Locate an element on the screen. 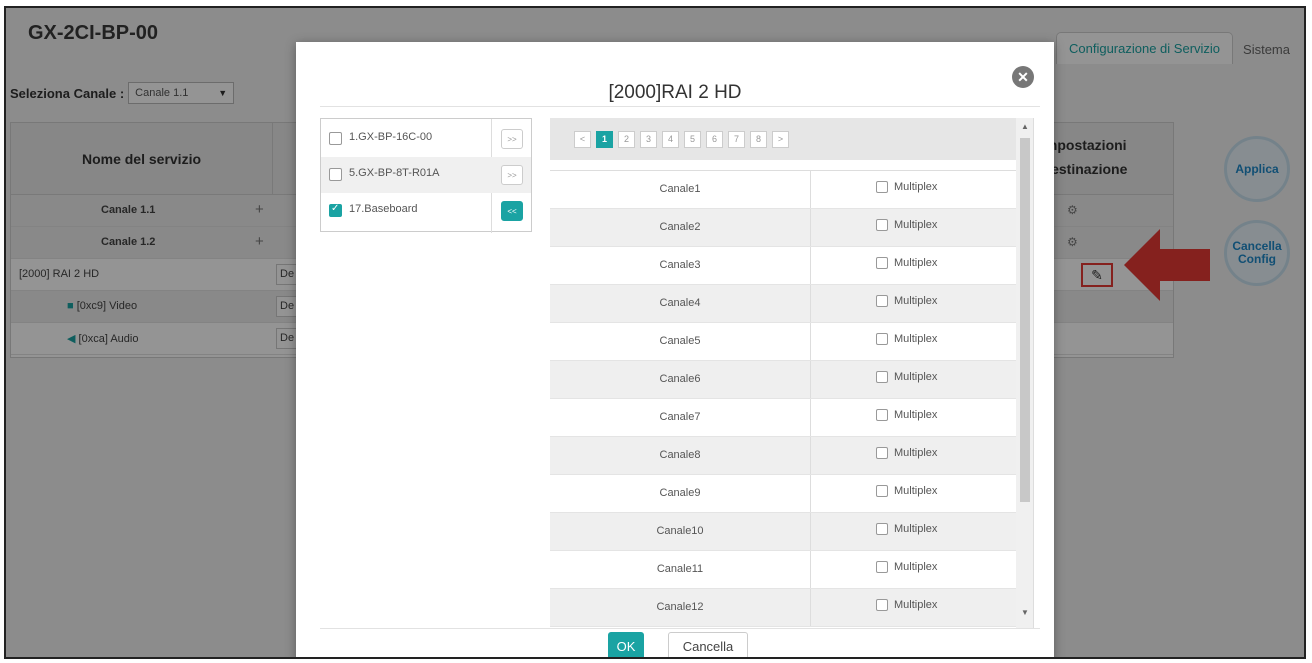 This screenshot has width=1312, height=663. table-row: Canale10 Multiplex is located at coordinates (783, 532).